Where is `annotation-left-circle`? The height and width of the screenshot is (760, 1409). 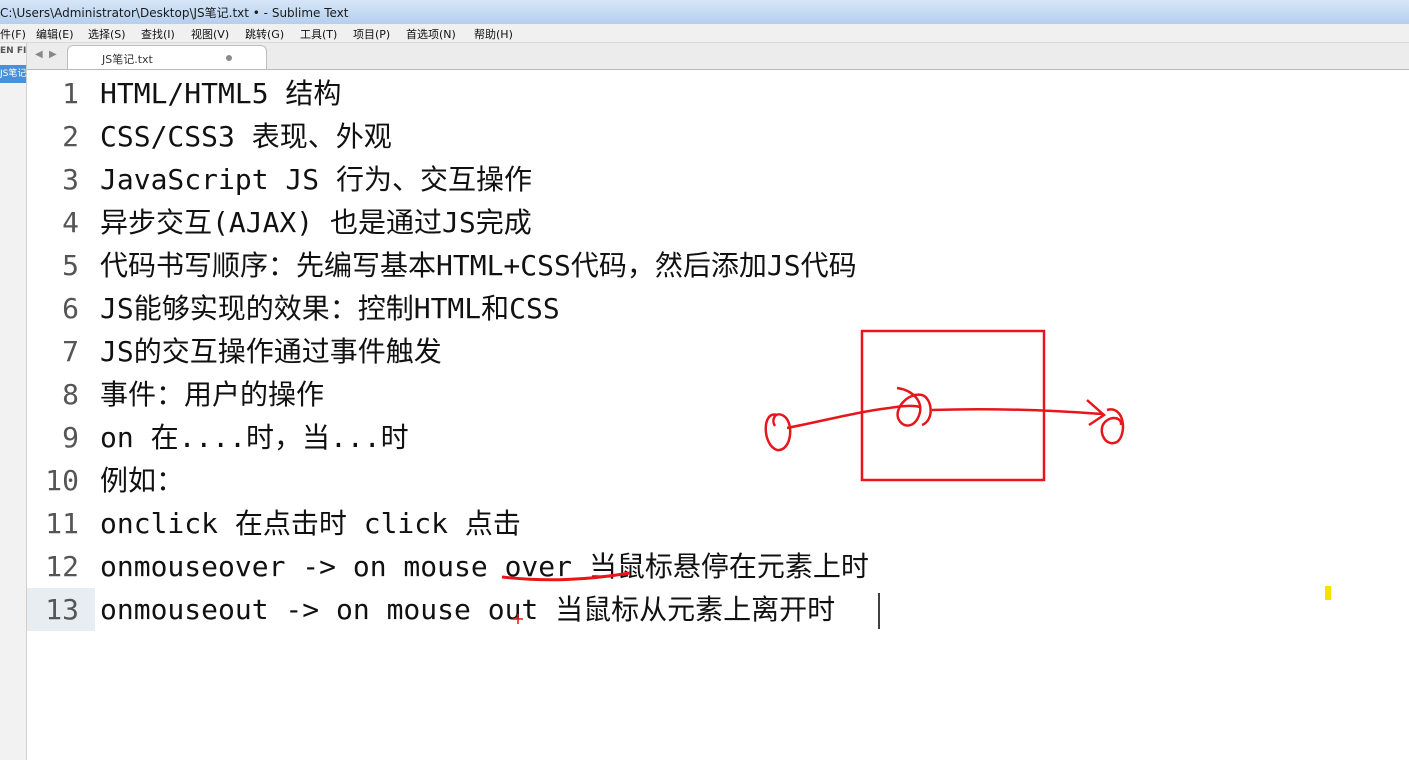 annotation-left-circle is located at coordinates (778, 432).